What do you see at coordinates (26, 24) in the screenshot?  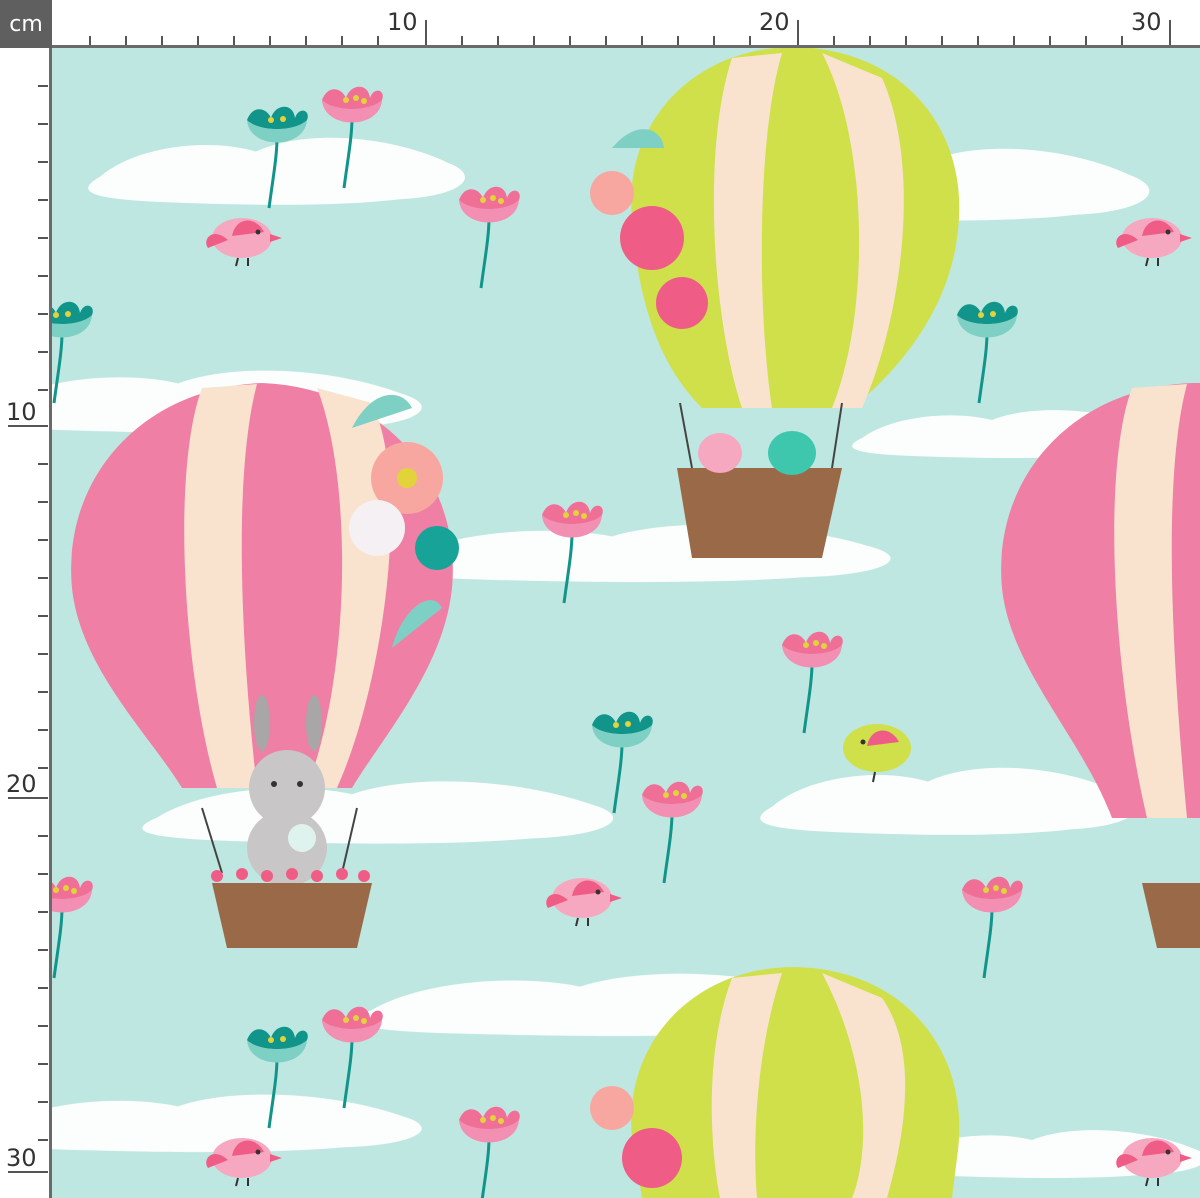 I see `unit-label: cm` at bounding box center [26, 24].